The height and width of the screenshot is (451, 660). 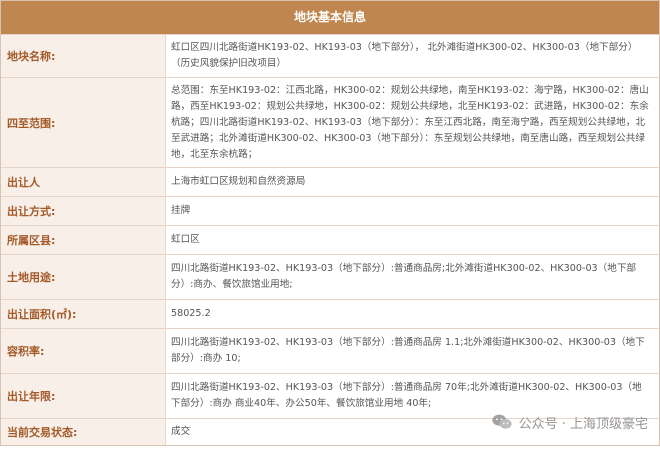 I want to click on table-title: 地块基本信息, so click(x=330, y=17).